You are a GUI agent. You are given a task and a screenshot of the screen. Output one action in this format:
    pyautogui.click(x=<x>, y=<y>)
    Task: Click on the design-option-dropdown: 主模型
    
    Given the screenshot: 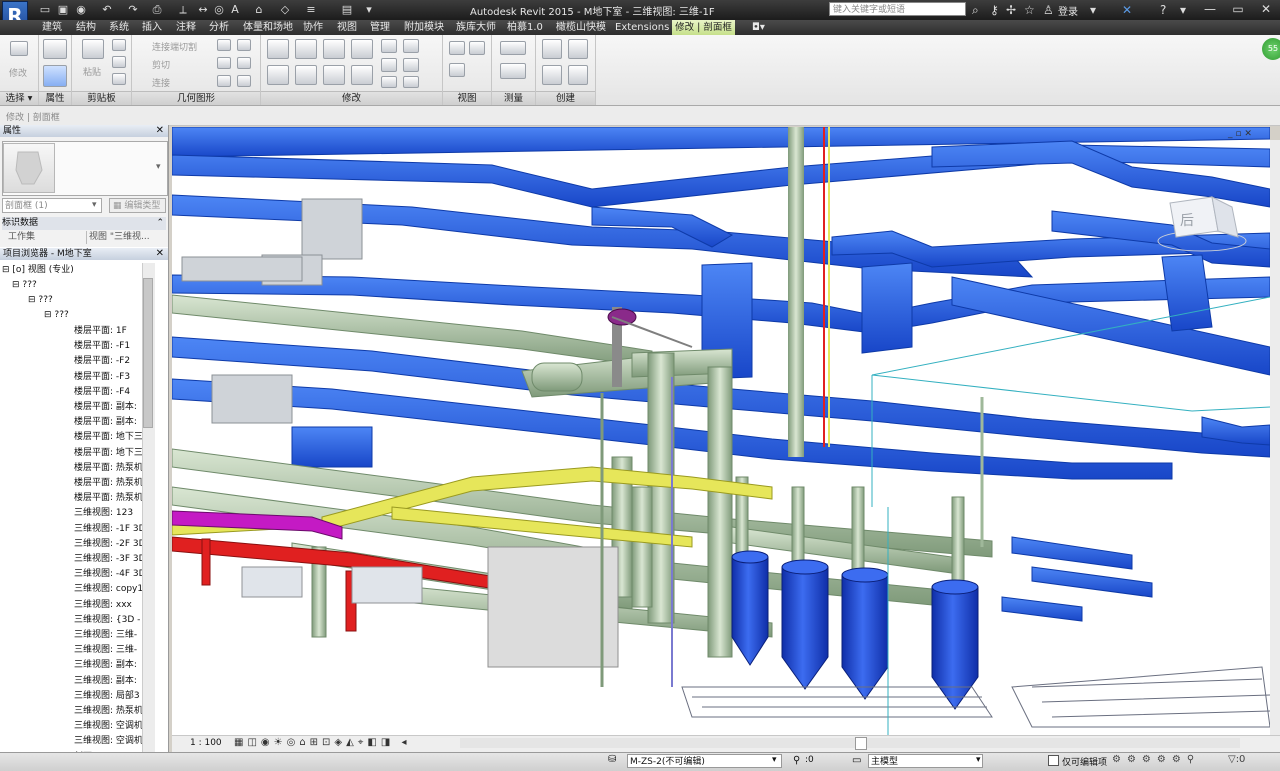 What is the action you would take?
    pyautogui.click(x=925, y=761)
    